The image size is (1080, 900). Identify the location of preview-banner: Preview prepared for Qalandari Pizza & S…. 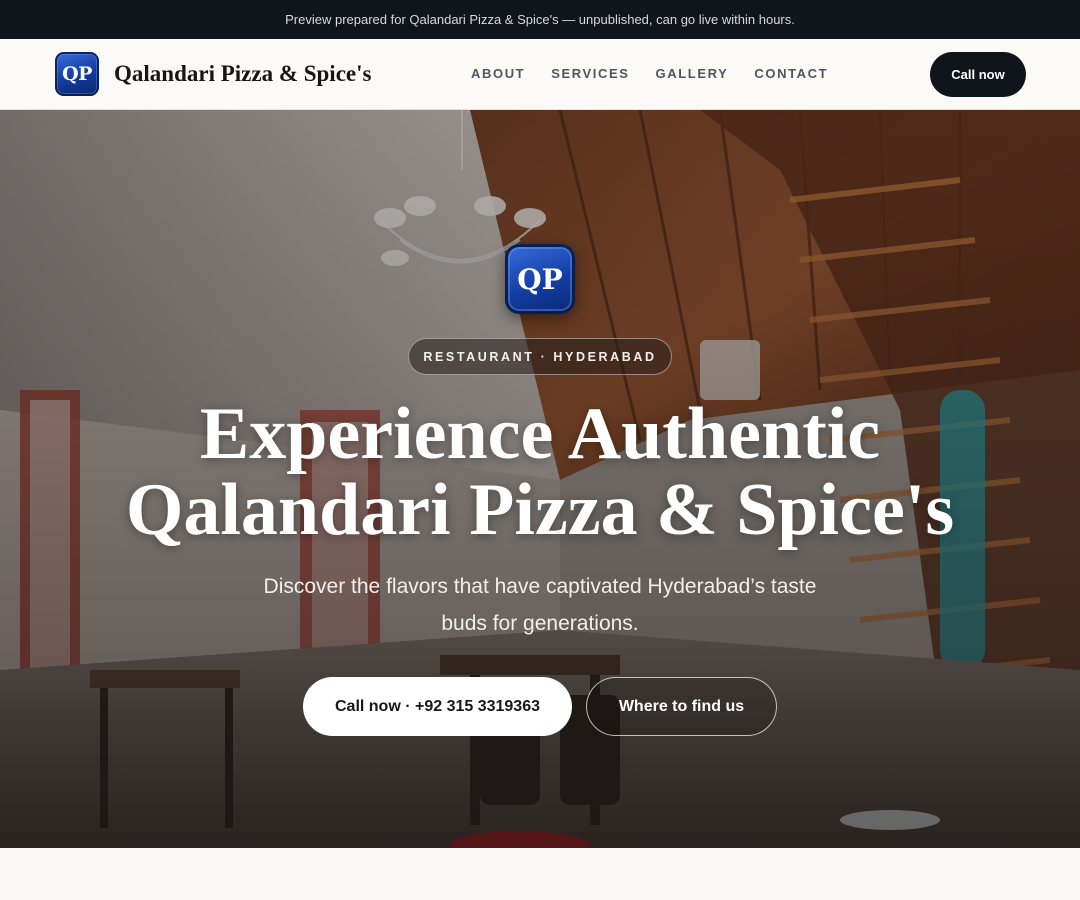
(540, 19).